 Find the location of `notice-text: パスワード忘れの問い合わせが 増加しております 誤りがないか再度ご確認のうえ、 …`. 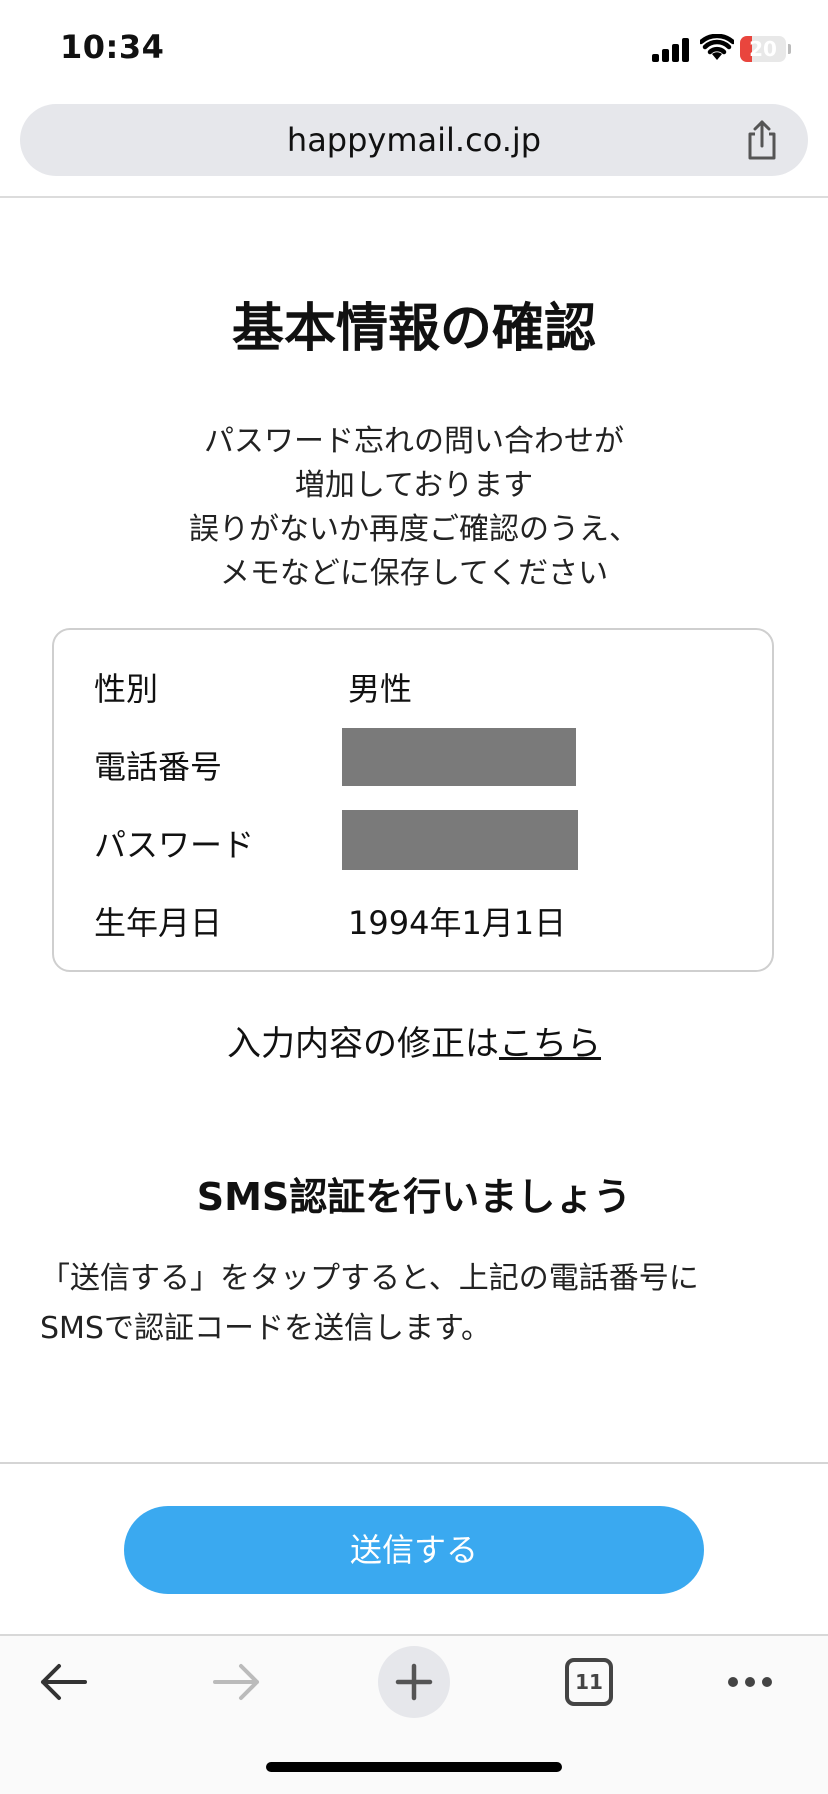

notice-text: パスワード忘れの問い合わせが 増加しております 誤りがないか再度ご確認のうえ、 … is located at coordinates (414, 508).